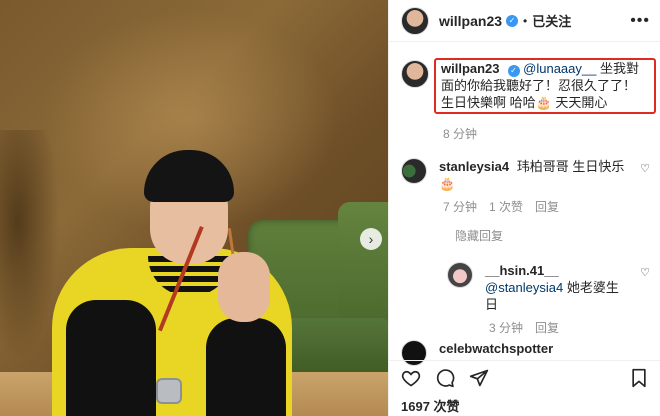  I want to click on post-actions-bar, so click(524, 377).